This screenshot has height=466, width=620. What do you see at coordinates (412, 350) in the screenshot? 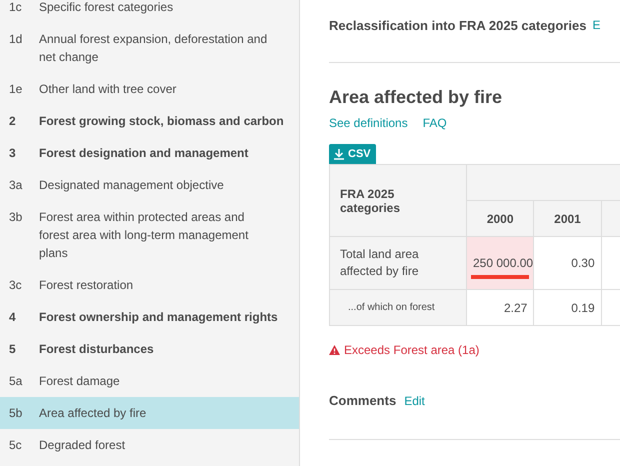
I see `warning-message: Exceeds Forest area (1a)` at bounding box center [412, 350].